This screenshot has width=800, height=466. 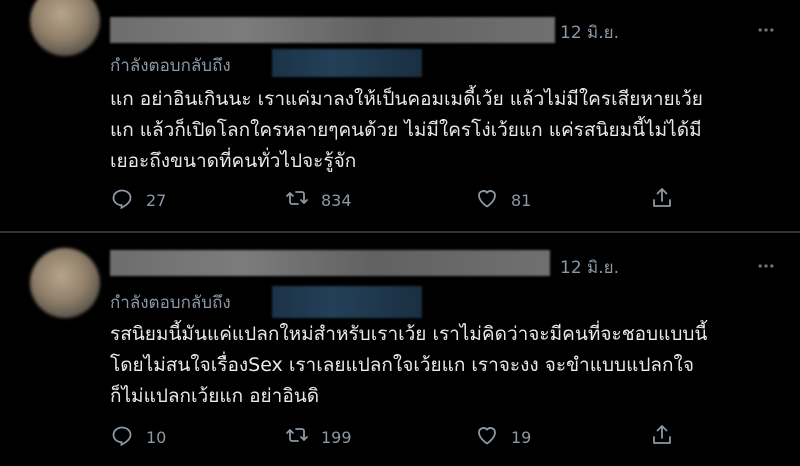 What do you see at coordinates (156, 200) in the screenshot?
I see `reply-count: 27` at bounding box center [156, 200].